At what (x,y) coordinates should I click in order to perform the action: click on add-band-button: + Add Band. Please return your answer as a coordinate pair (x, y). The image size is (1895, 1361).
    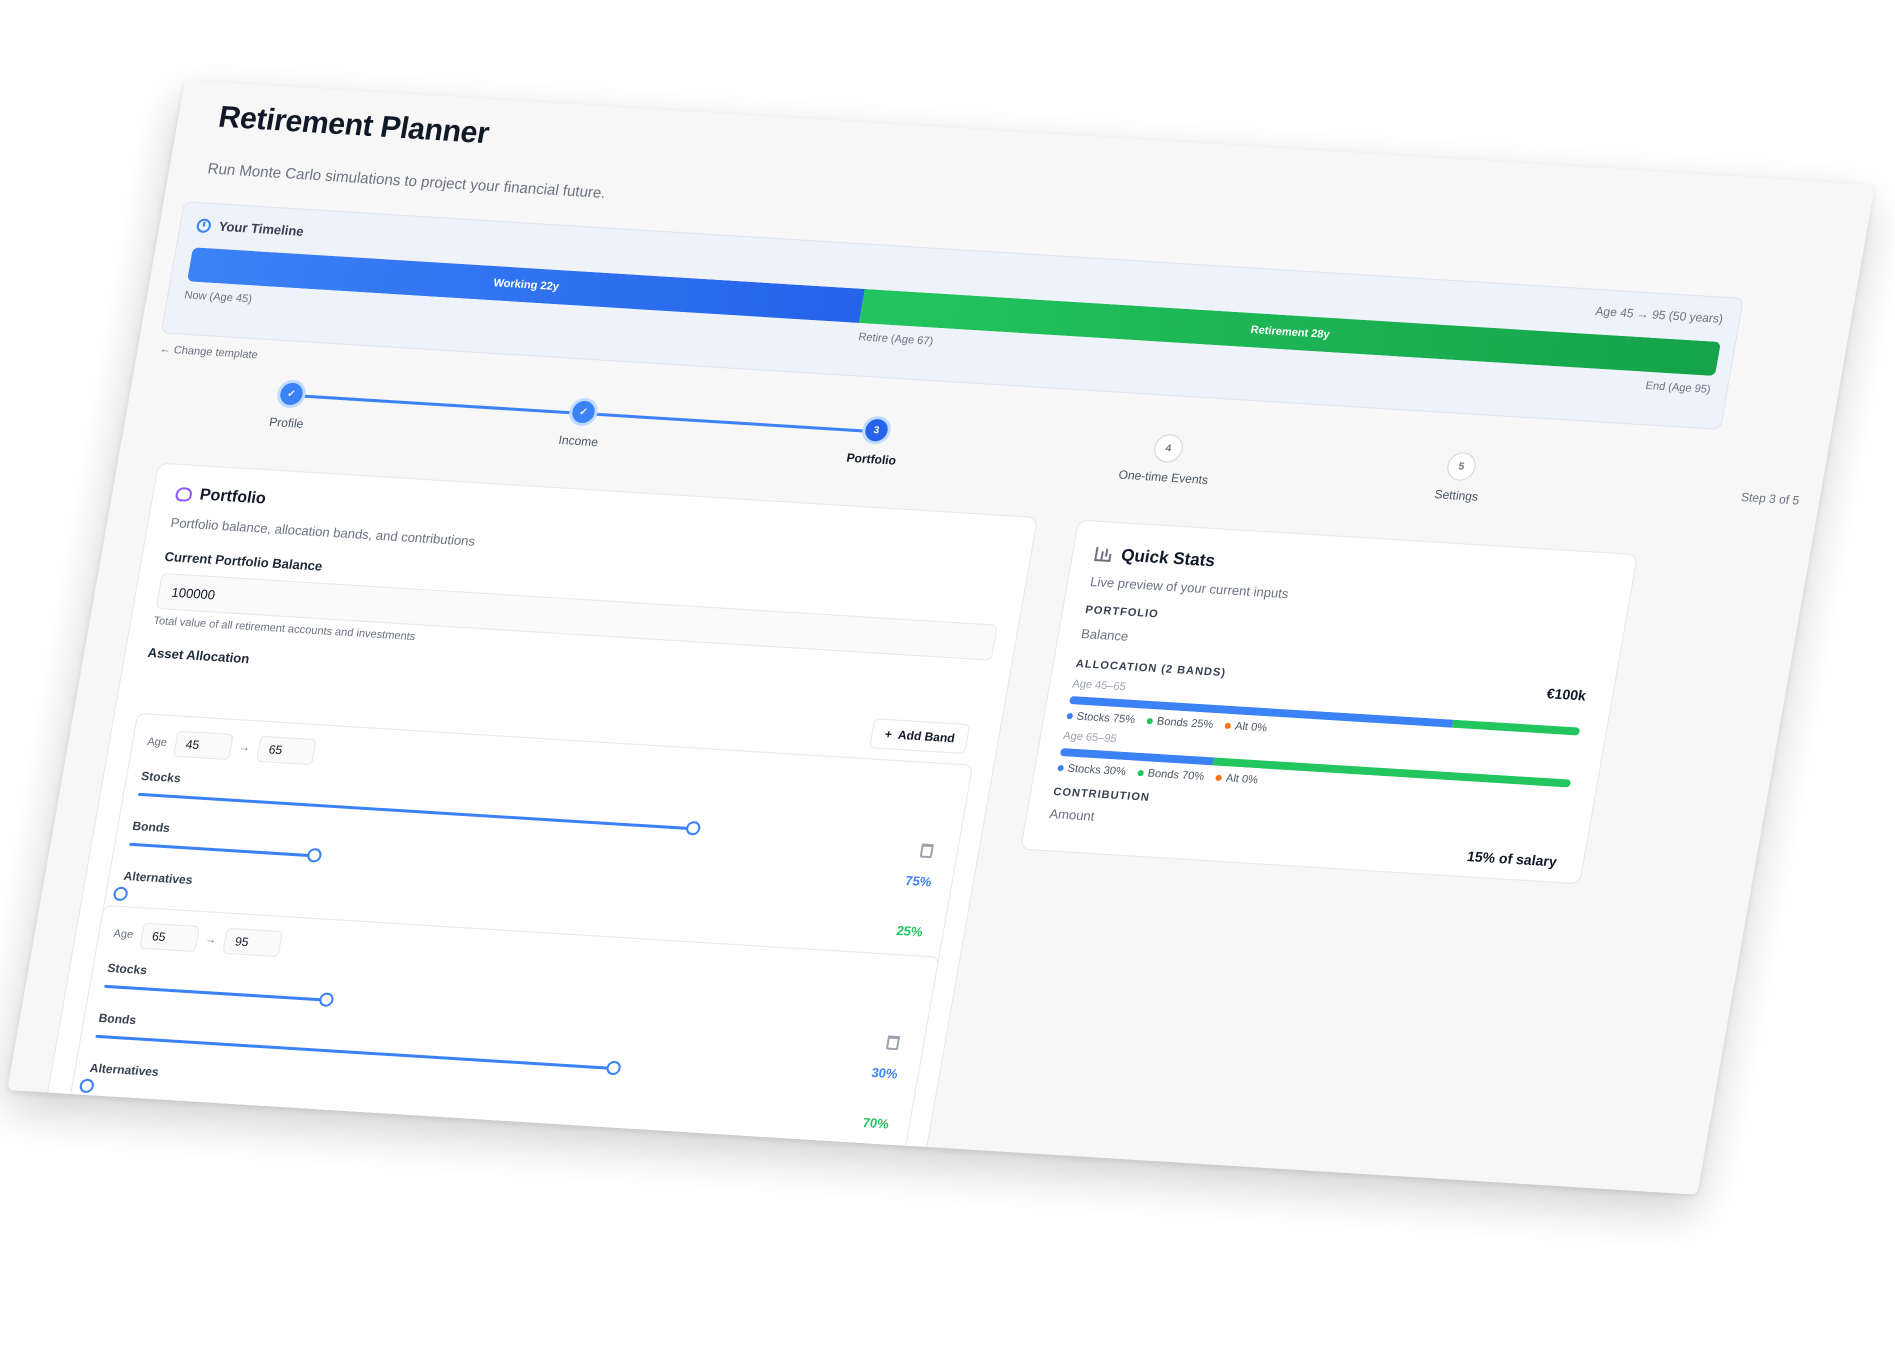
    Looking at the image, I should click on (920, 736).